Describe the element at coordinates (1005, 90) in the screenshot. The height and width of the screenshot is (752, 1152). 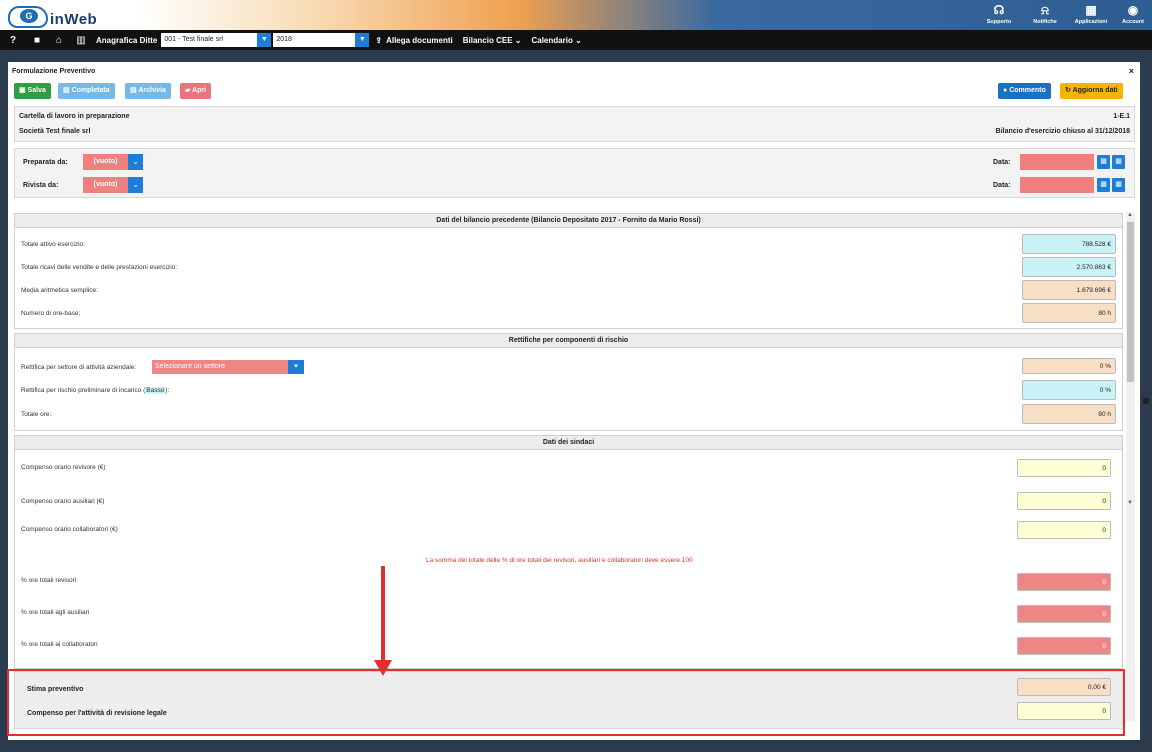
I see `comment-icon: ●` at that location.